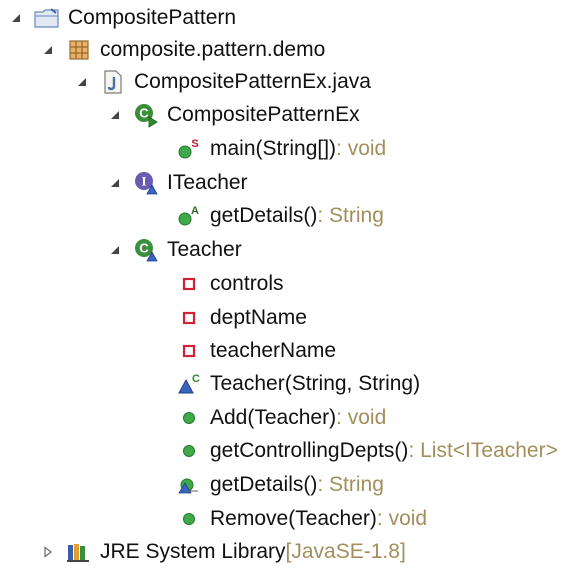  What do you see at coordinates (79, 552) in the screenshot?
I see `library-icon` at bounding box center [79, 552].